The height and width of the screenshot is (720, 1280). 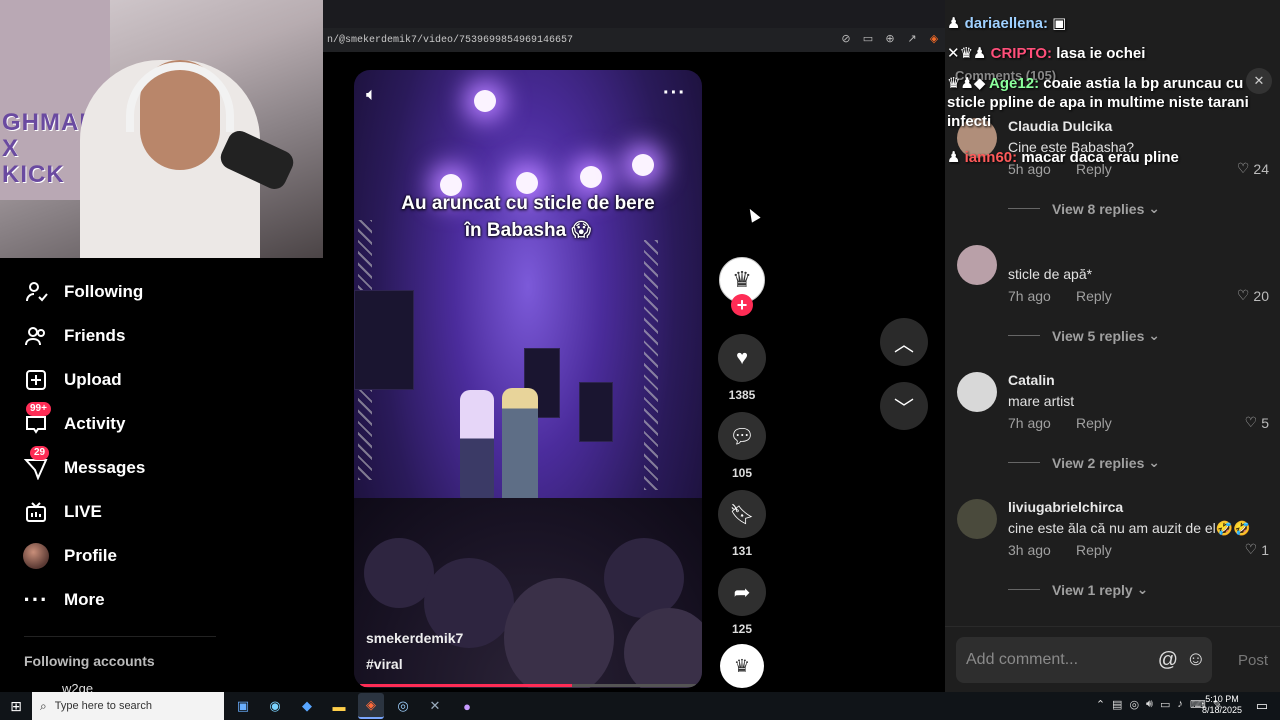 What do you see at coordinates (1134, 704) in the screenshot?
I see `tray-app-icon: ◎` at bounding box center [1134, 704].